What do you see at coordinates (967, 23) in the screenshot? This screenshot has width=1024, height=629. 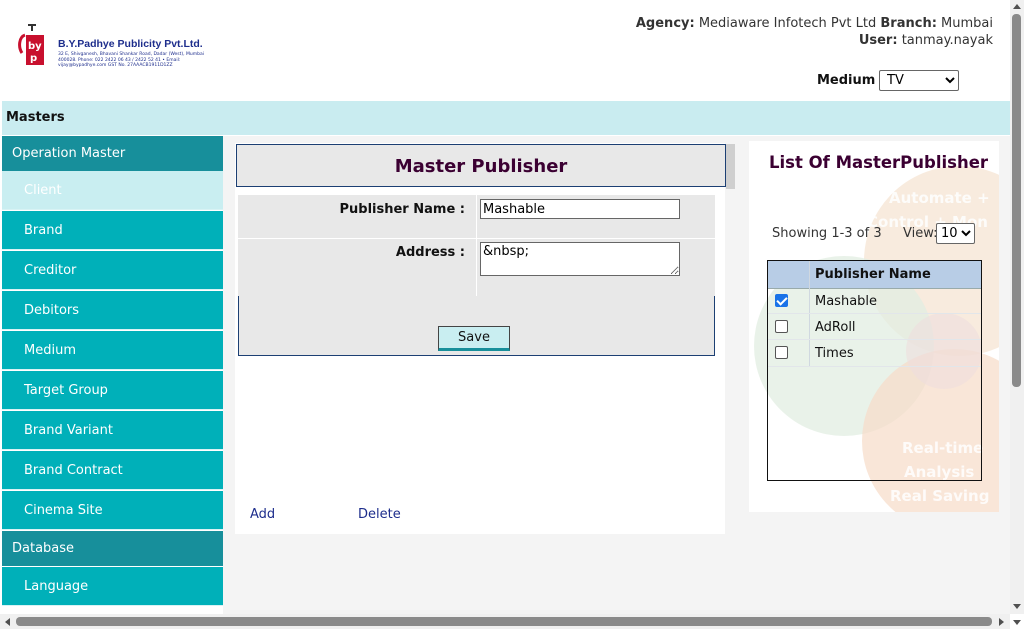 I see `branch-value: Mumbai` at bounding box center [967, 23].